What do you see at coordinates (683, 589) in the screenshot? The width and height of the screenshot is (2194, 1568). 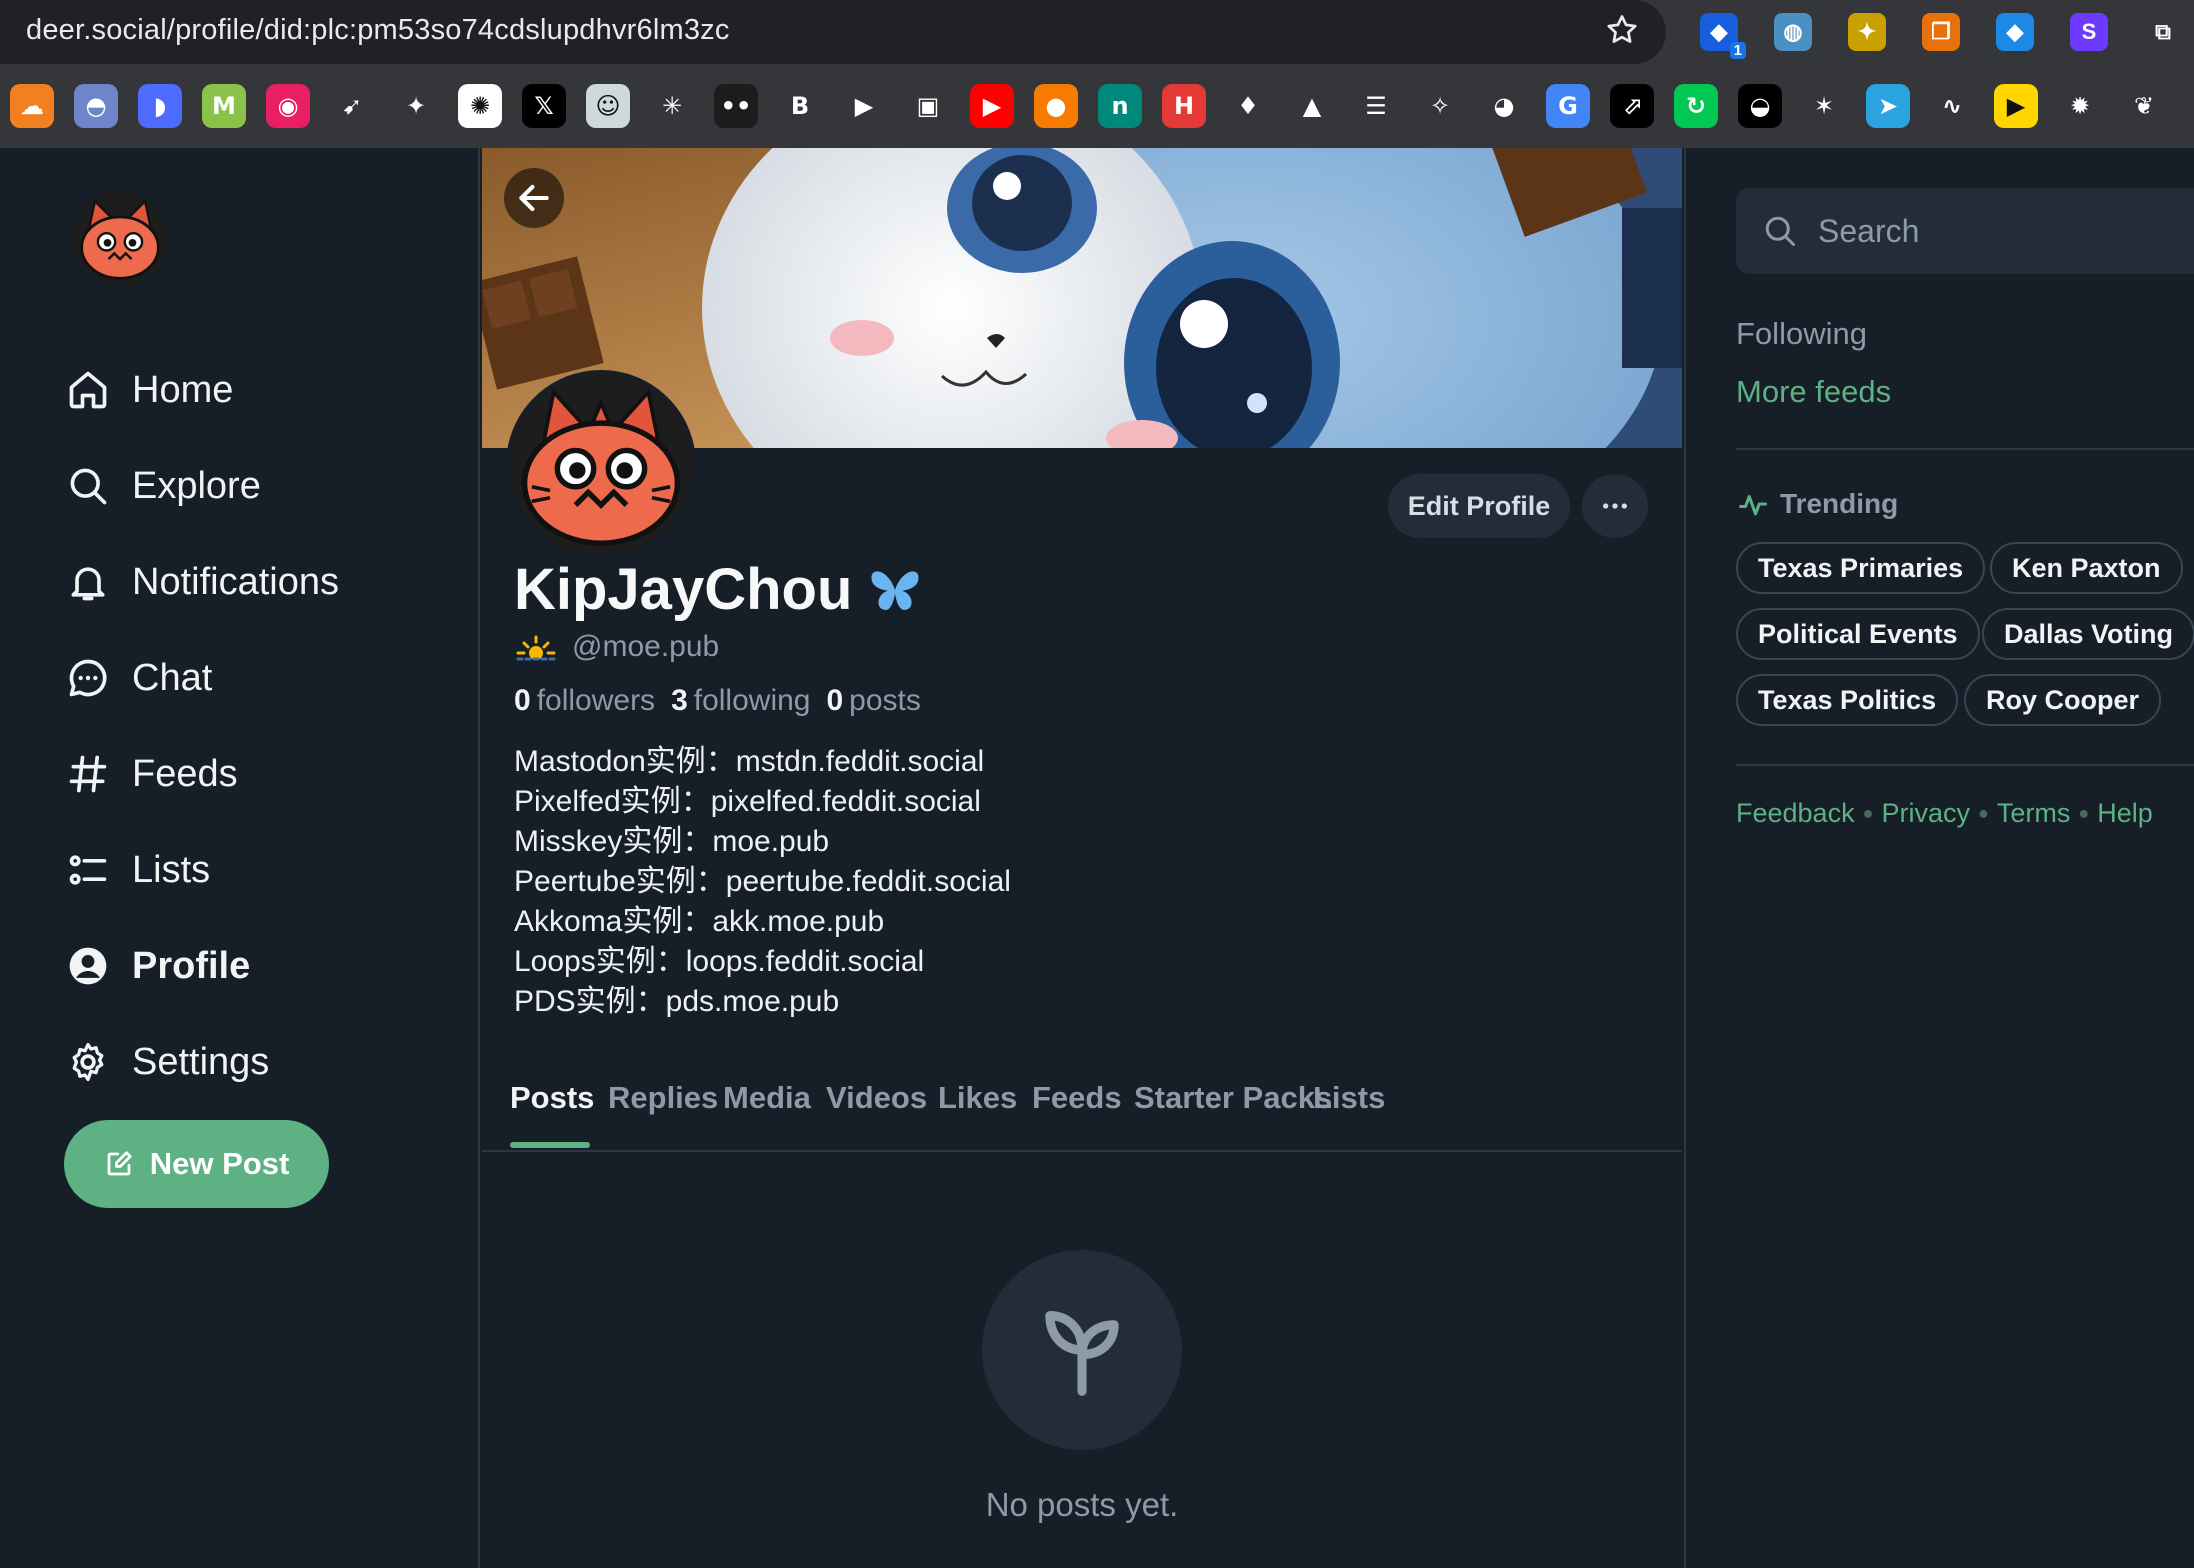 I see `display-name-text: KipJayChou` at bounding box center [683, 589].